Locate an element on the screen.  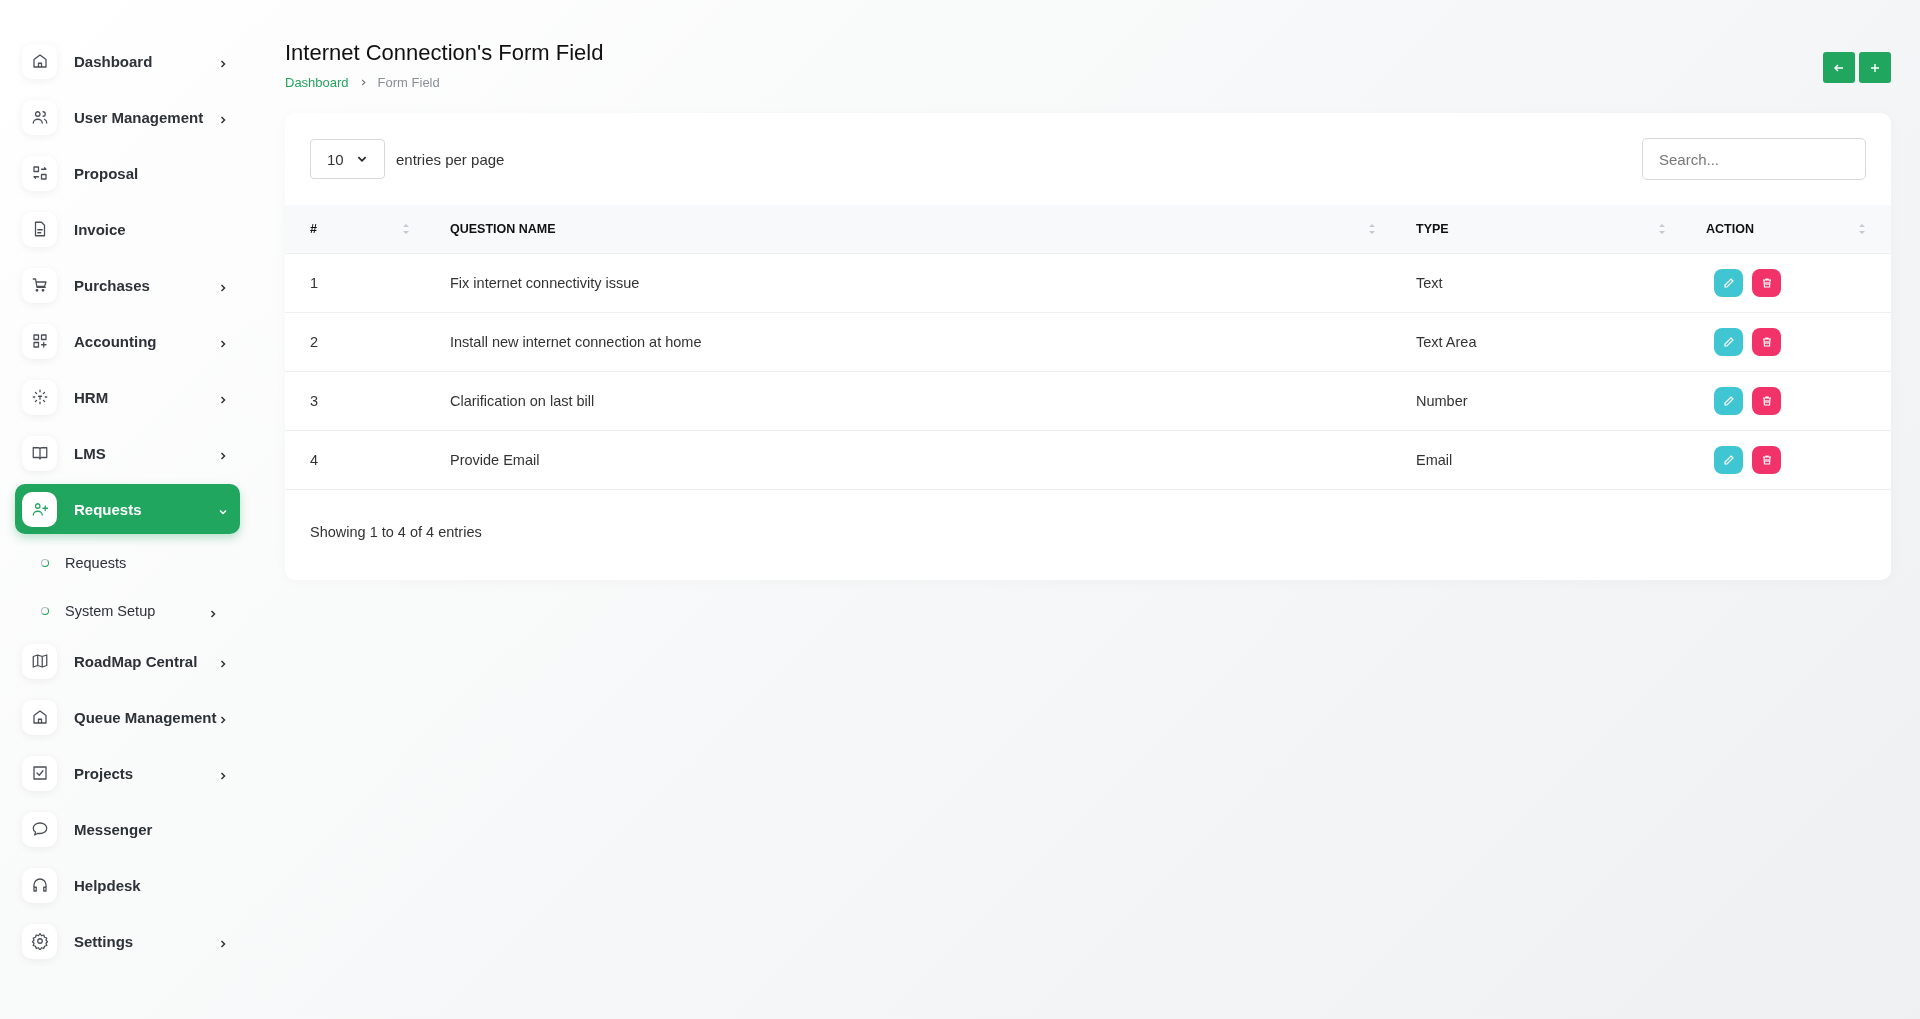
cart-icon is located at coordinates (39, 285).